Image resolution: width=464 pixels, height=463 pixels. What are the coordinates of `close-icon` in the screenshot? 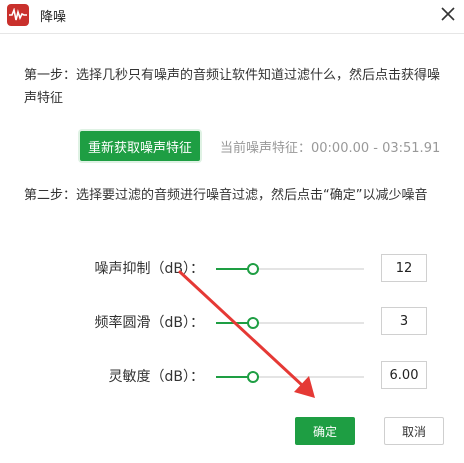 It's located at (448, 14).